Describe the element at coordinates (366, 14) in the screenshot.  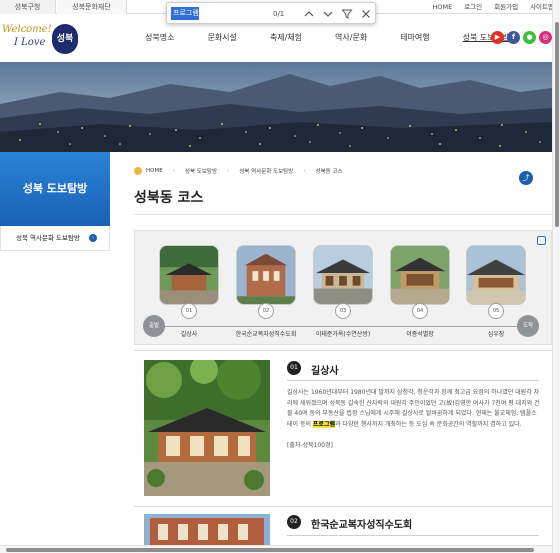
I see `close-icon` at that location.